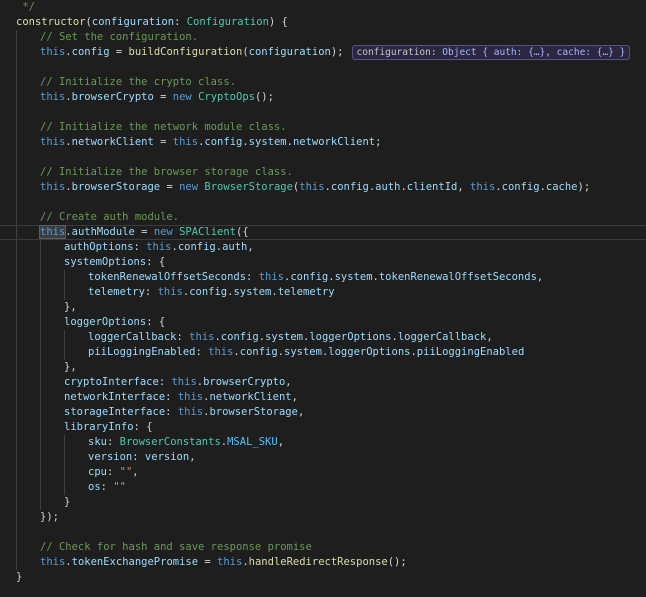  Describe the element at coordinates (184, 412) in the screenshot. I see `code-line-content: storageInterface: this.browserStorage,` at that location.